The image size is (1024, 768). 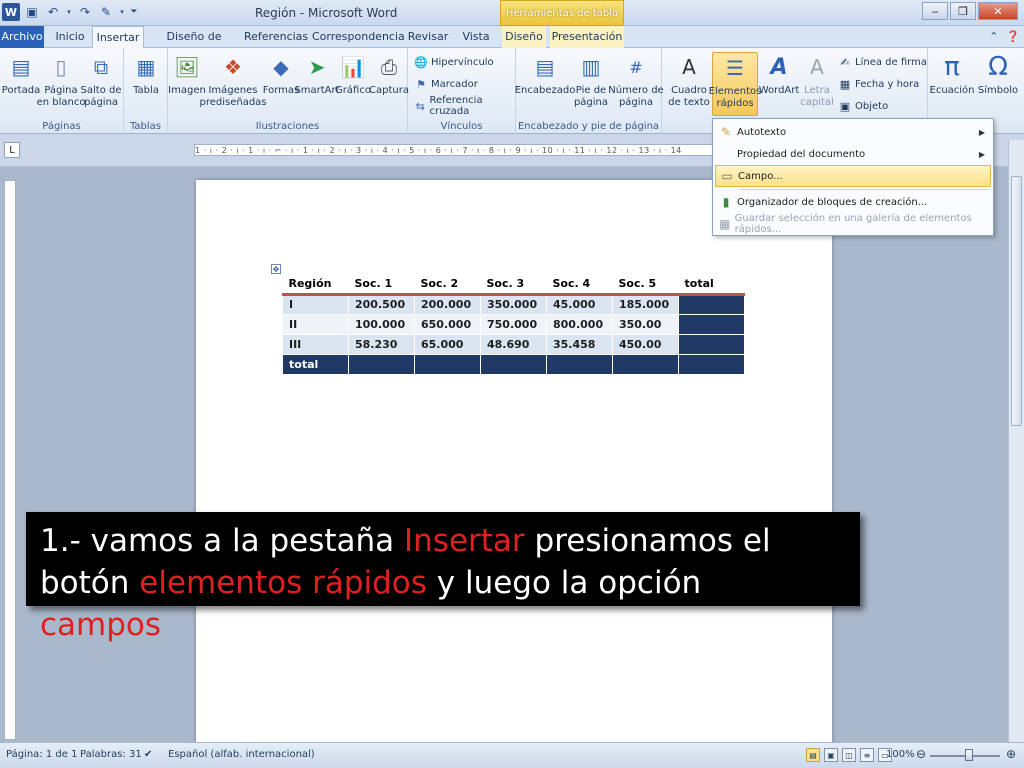 What do you see at coordinates (381, 344) in the screenshot?
I see `table-cell: 58.230` at bounding box center [381, 344].